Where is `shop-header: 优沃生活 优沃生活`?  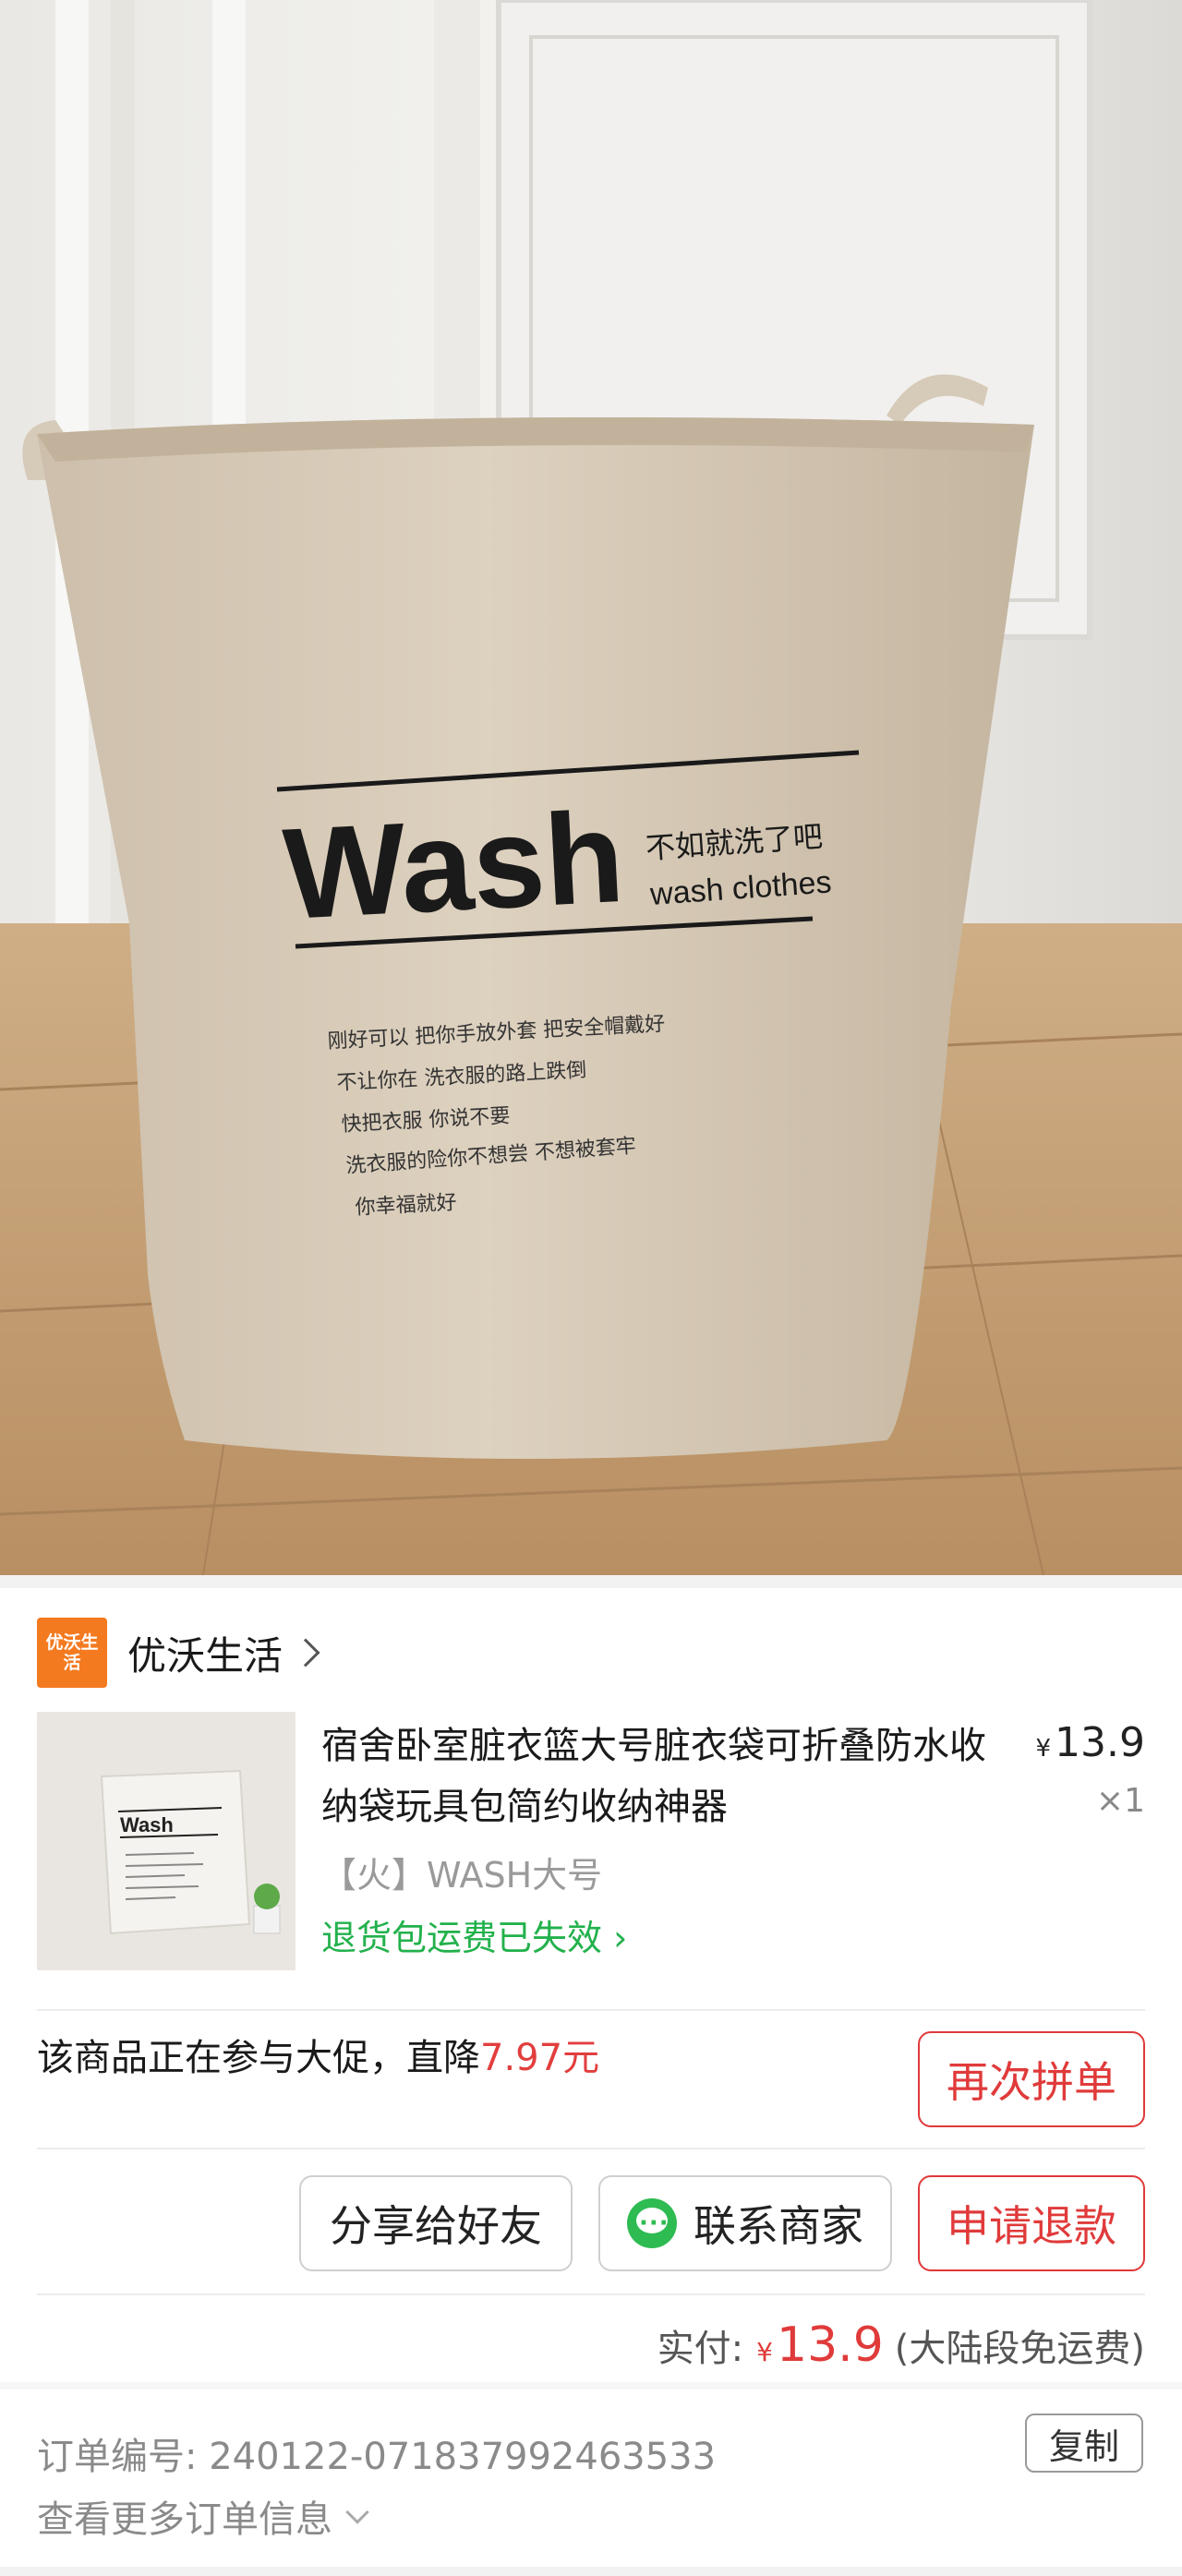 shop-header: 优沃生活 优沃生活 is located at coordinates (178, 1653).